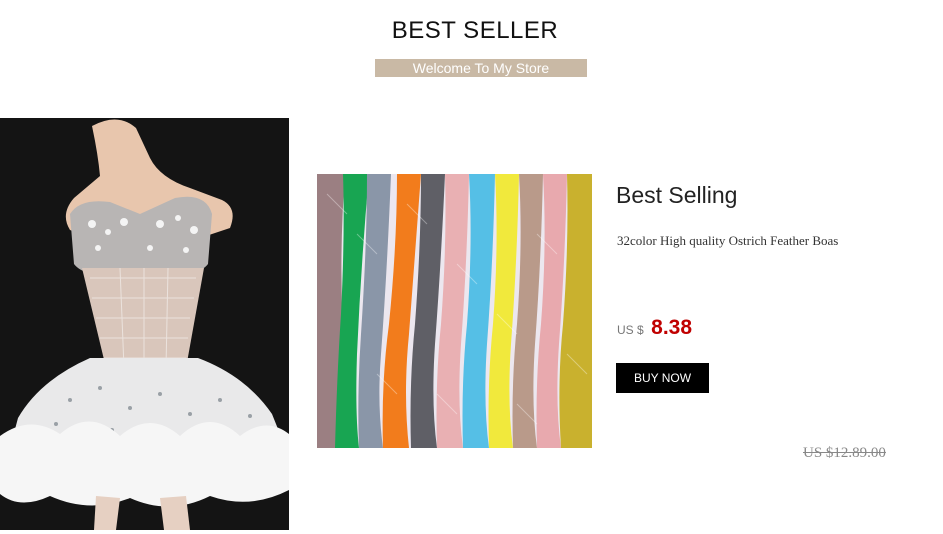 This screenshot has width=943, height=534. What do you see at coordinates (672, 327) in the screenshot?
I see `sale-price: 8.38` at bounding box center [672, 327].